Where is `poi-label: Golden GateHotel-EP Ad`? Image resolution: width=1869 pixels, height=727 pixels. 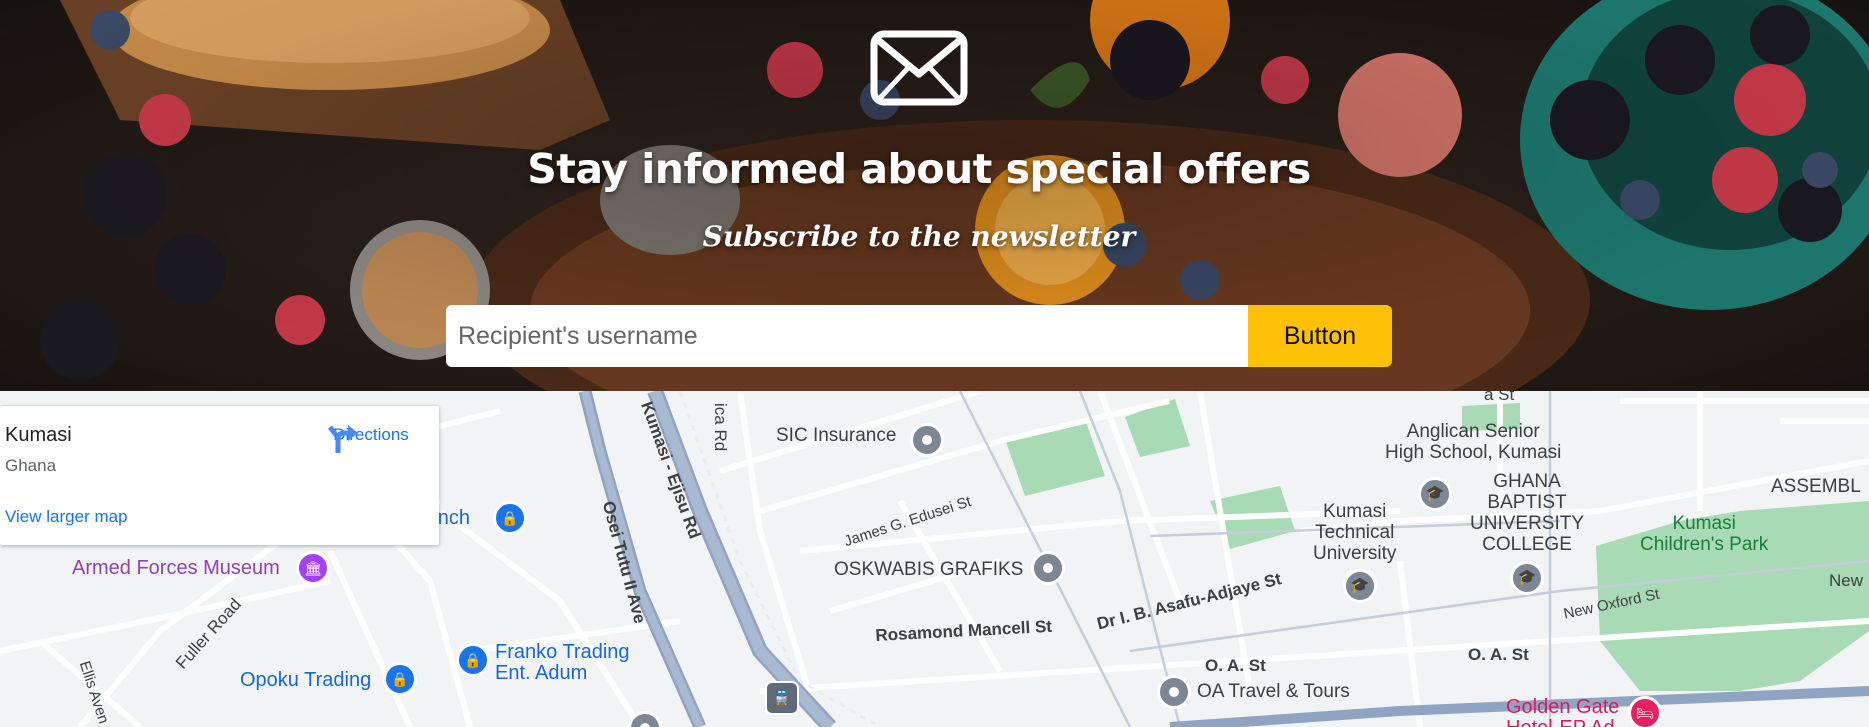
poi-label: Golden GateHotel-EP Ad is located at coordinates (1562, 712).